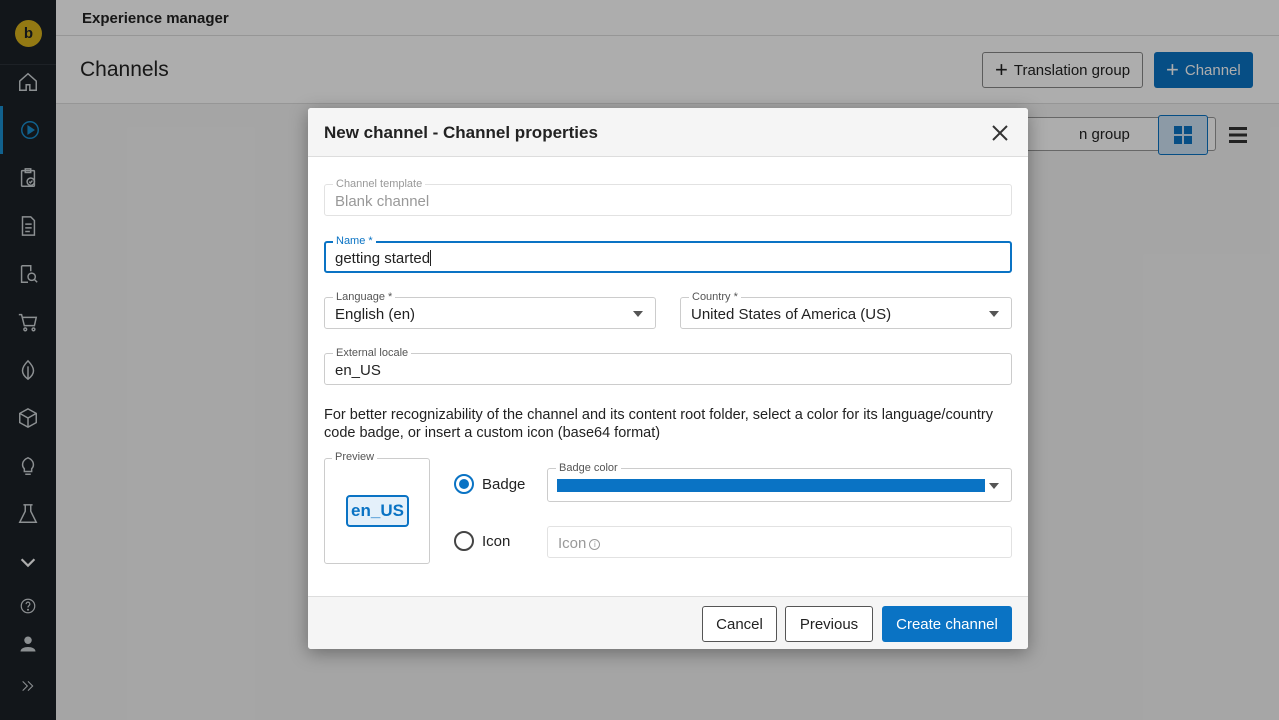 The image size is (1279, 720). What do you see at coordinates (375, 314) in the screenshot?
I see `language-value: English (en)` at bounding box center [375, 314].